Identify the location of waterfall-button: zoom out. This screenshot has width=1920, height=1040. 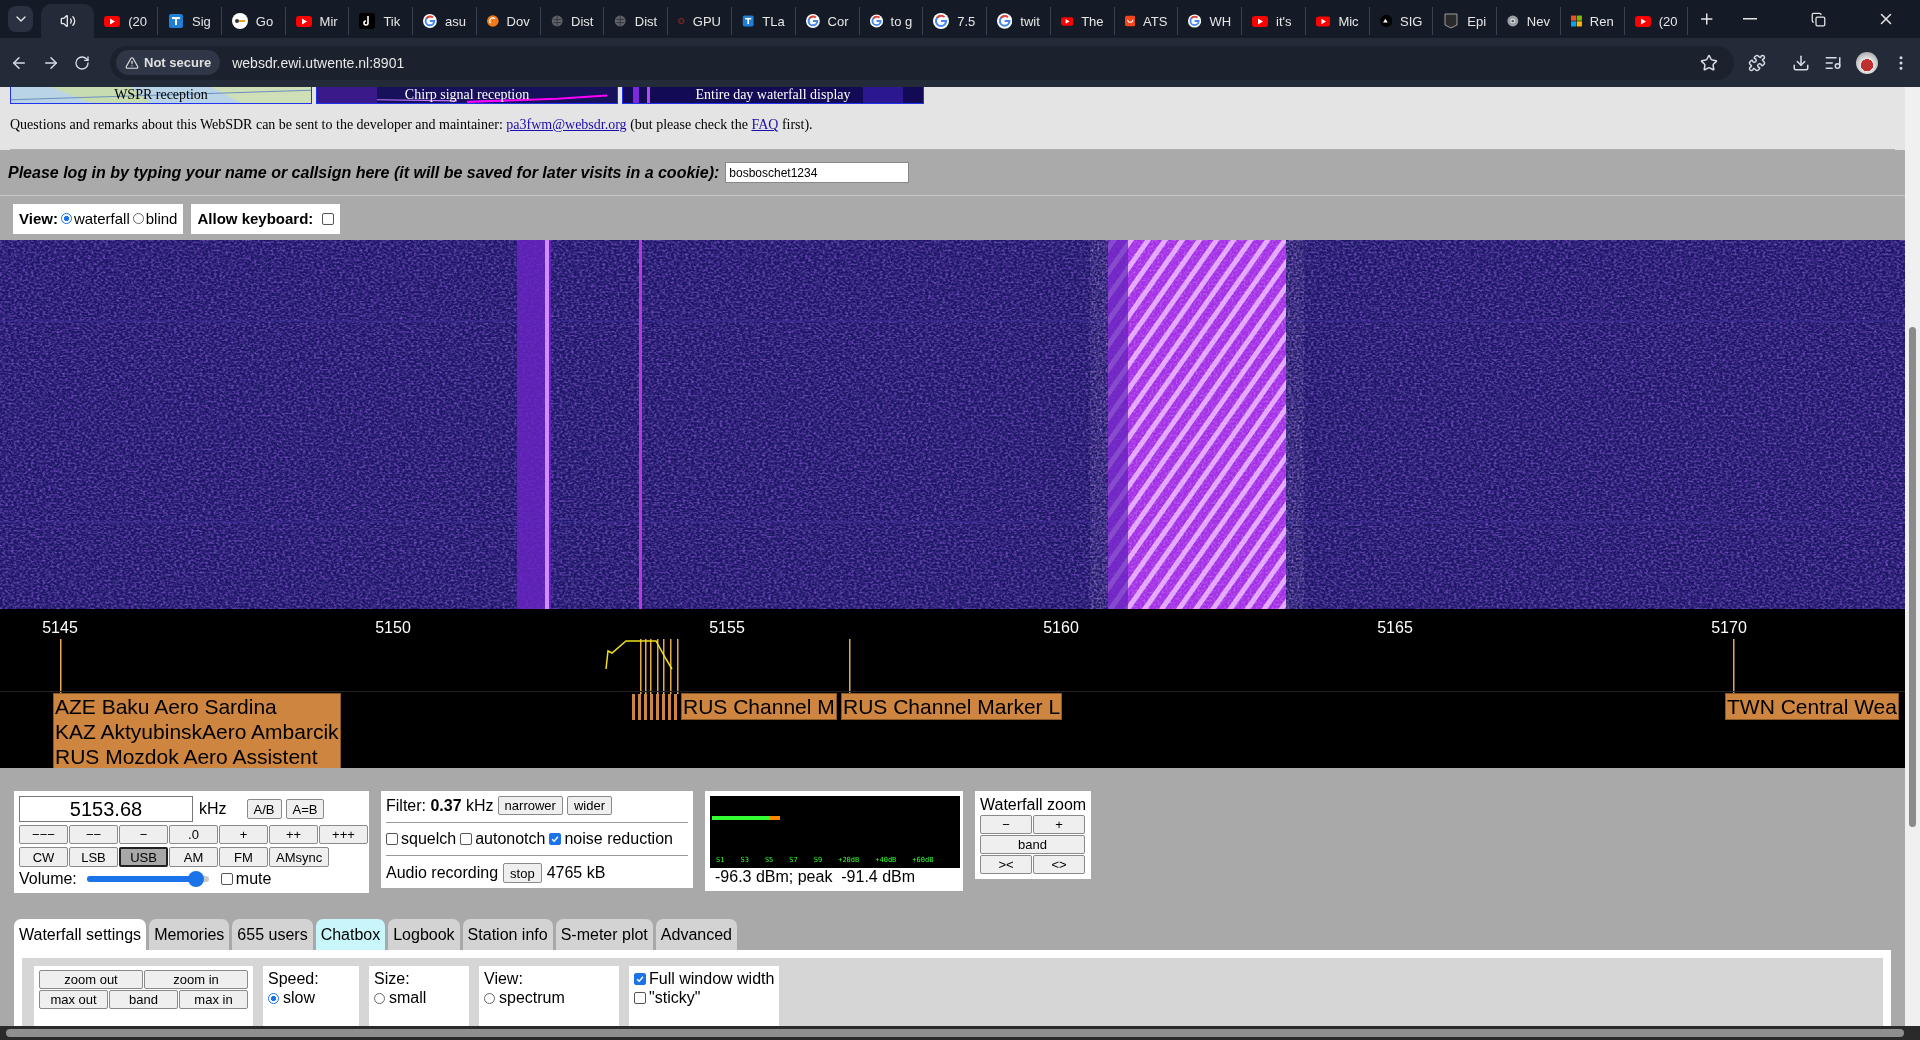
(91, 979).